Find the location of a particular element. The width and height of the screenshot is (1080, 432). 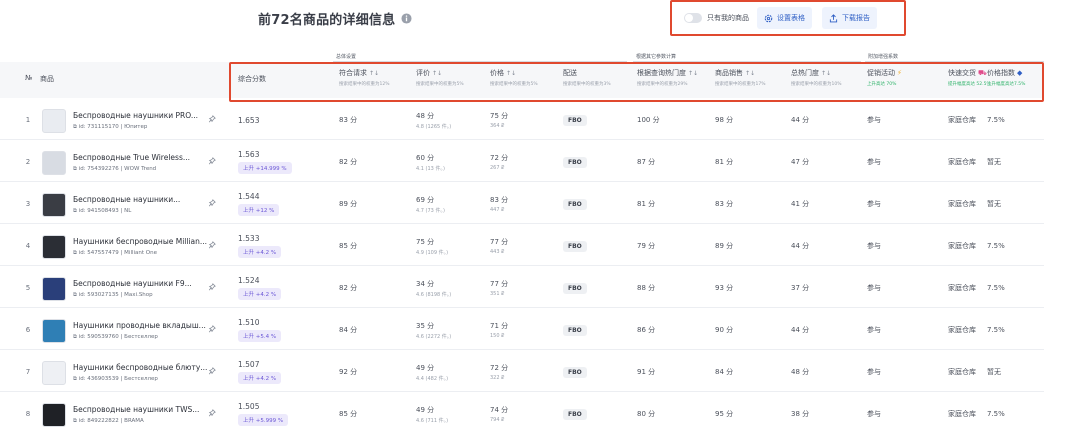

score-cell: 1.510 上升 +5.4 % is located at coordinates (280, 330).